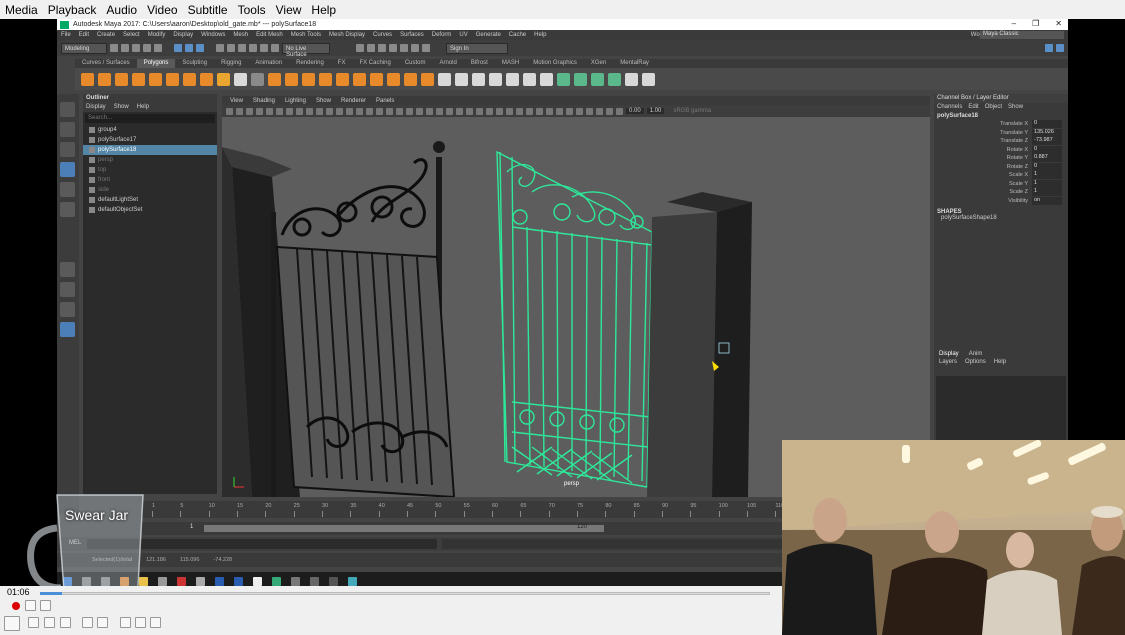 This screenshot has width=1125, height=635. I want to click on paint-select-icon, so click(67, 149).